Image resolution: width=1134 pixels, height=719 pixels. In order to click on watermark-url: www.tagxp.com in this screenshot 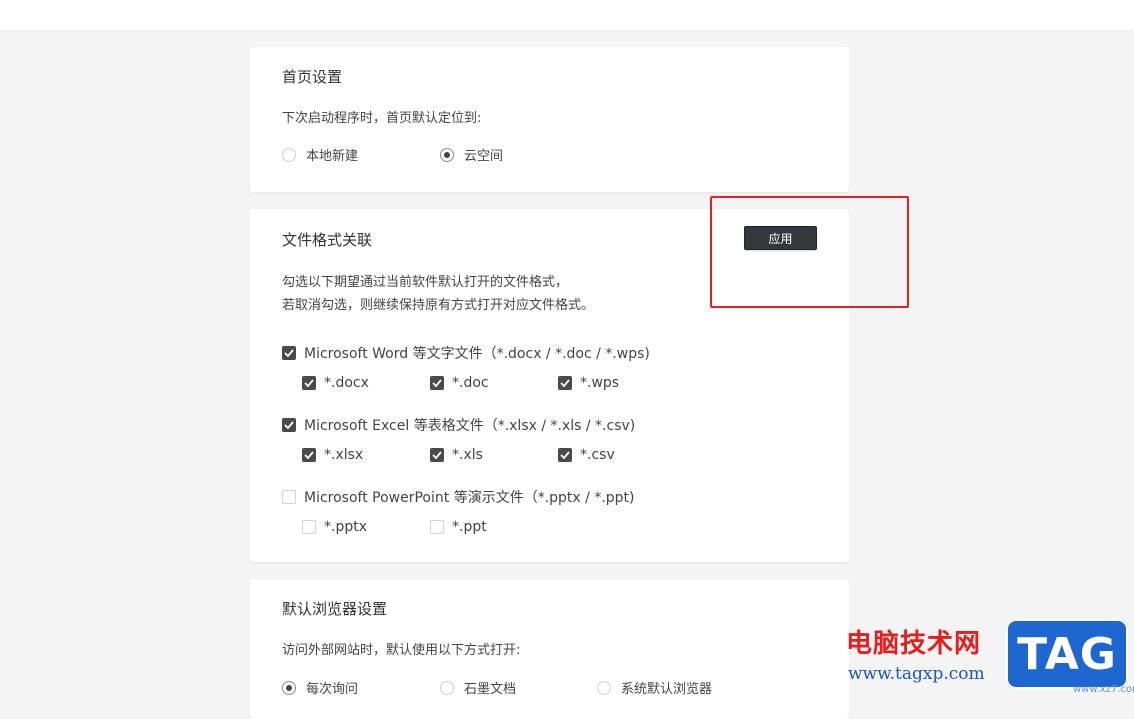, I will do `click(916, 674)`.